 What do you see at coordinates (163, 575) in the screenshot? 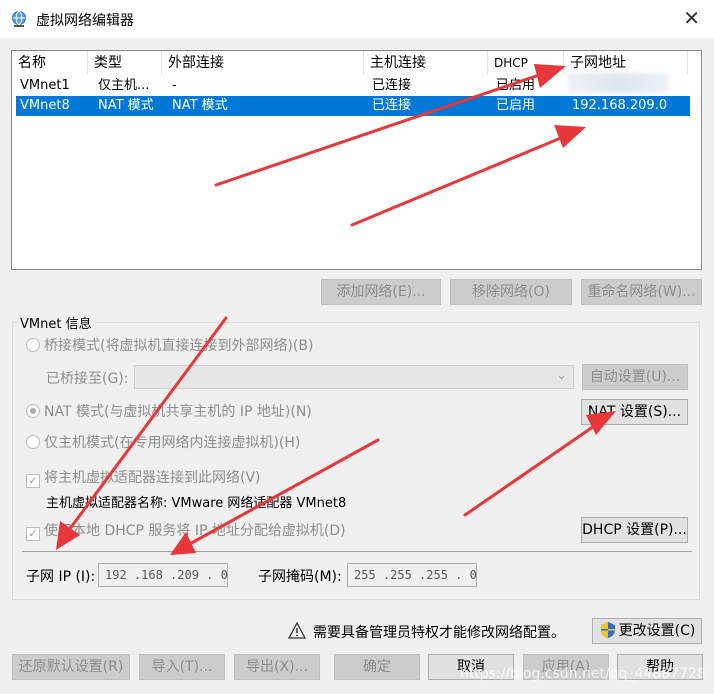
I see `subnet-ip-field: 192 .168 .209 . 0` at bounding box center [163, 575].